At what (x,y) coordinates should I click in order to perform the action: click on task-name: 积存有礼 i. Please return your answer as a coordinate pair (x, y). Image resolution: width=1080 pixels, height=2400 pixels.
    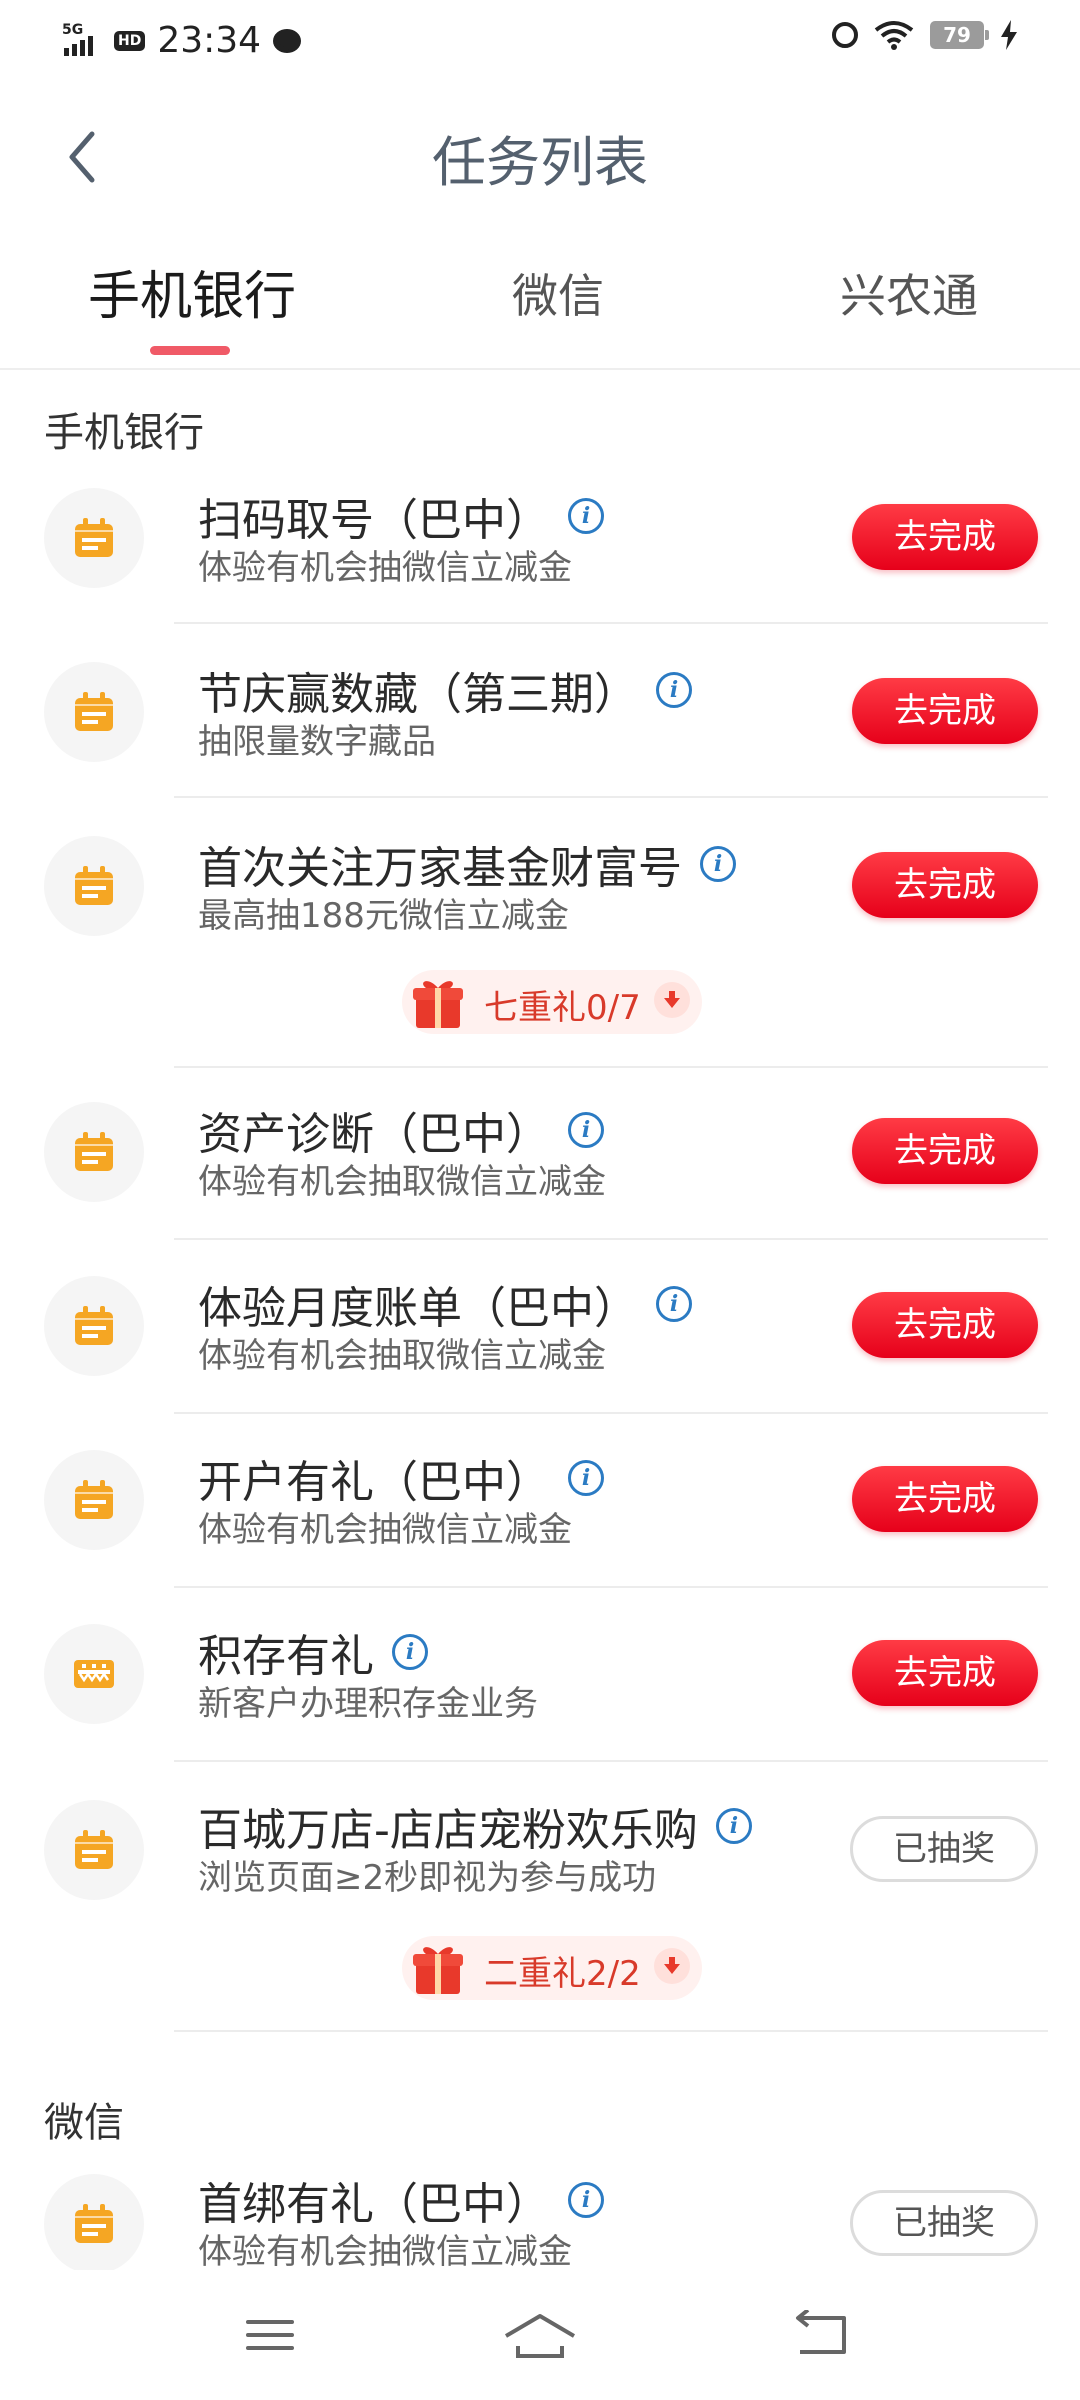
    Looking at the image, I should click on (313, 1652).